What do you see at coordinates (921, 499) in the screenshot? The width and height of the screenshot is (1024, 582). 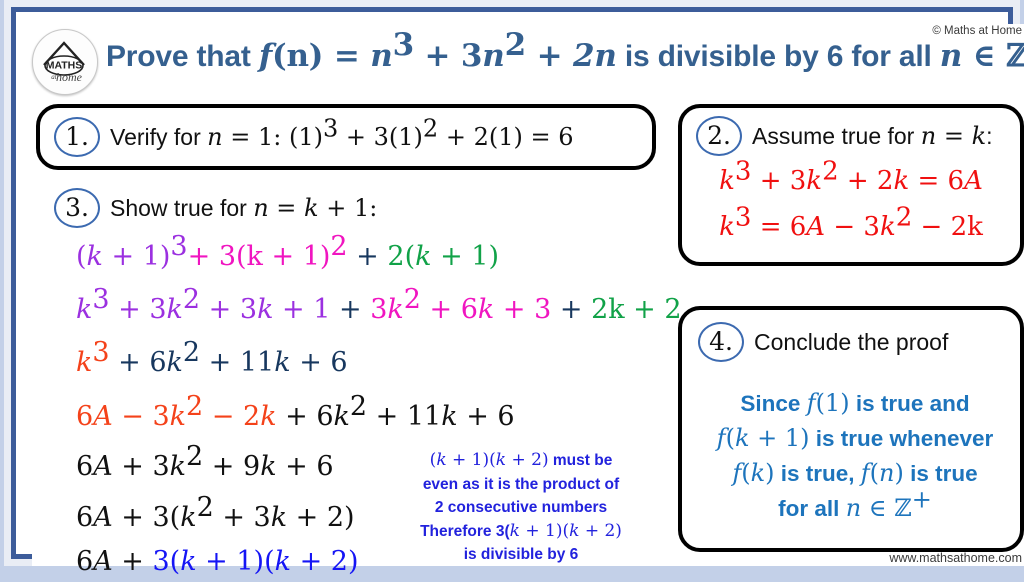 I see `conclusion-set-superscript: +` at bounding box center [921, 499].